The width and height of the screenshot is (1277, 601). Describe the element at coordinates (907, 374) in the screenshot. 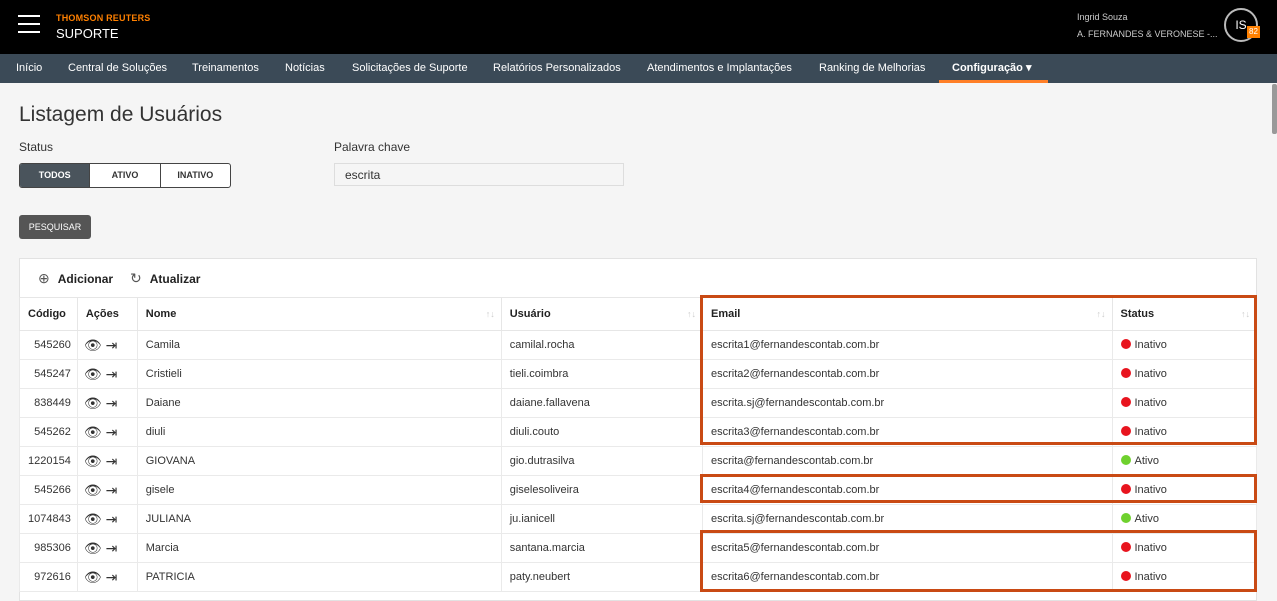

I see `cell-email: escrita2@fernandescontab.com.br` at that location.